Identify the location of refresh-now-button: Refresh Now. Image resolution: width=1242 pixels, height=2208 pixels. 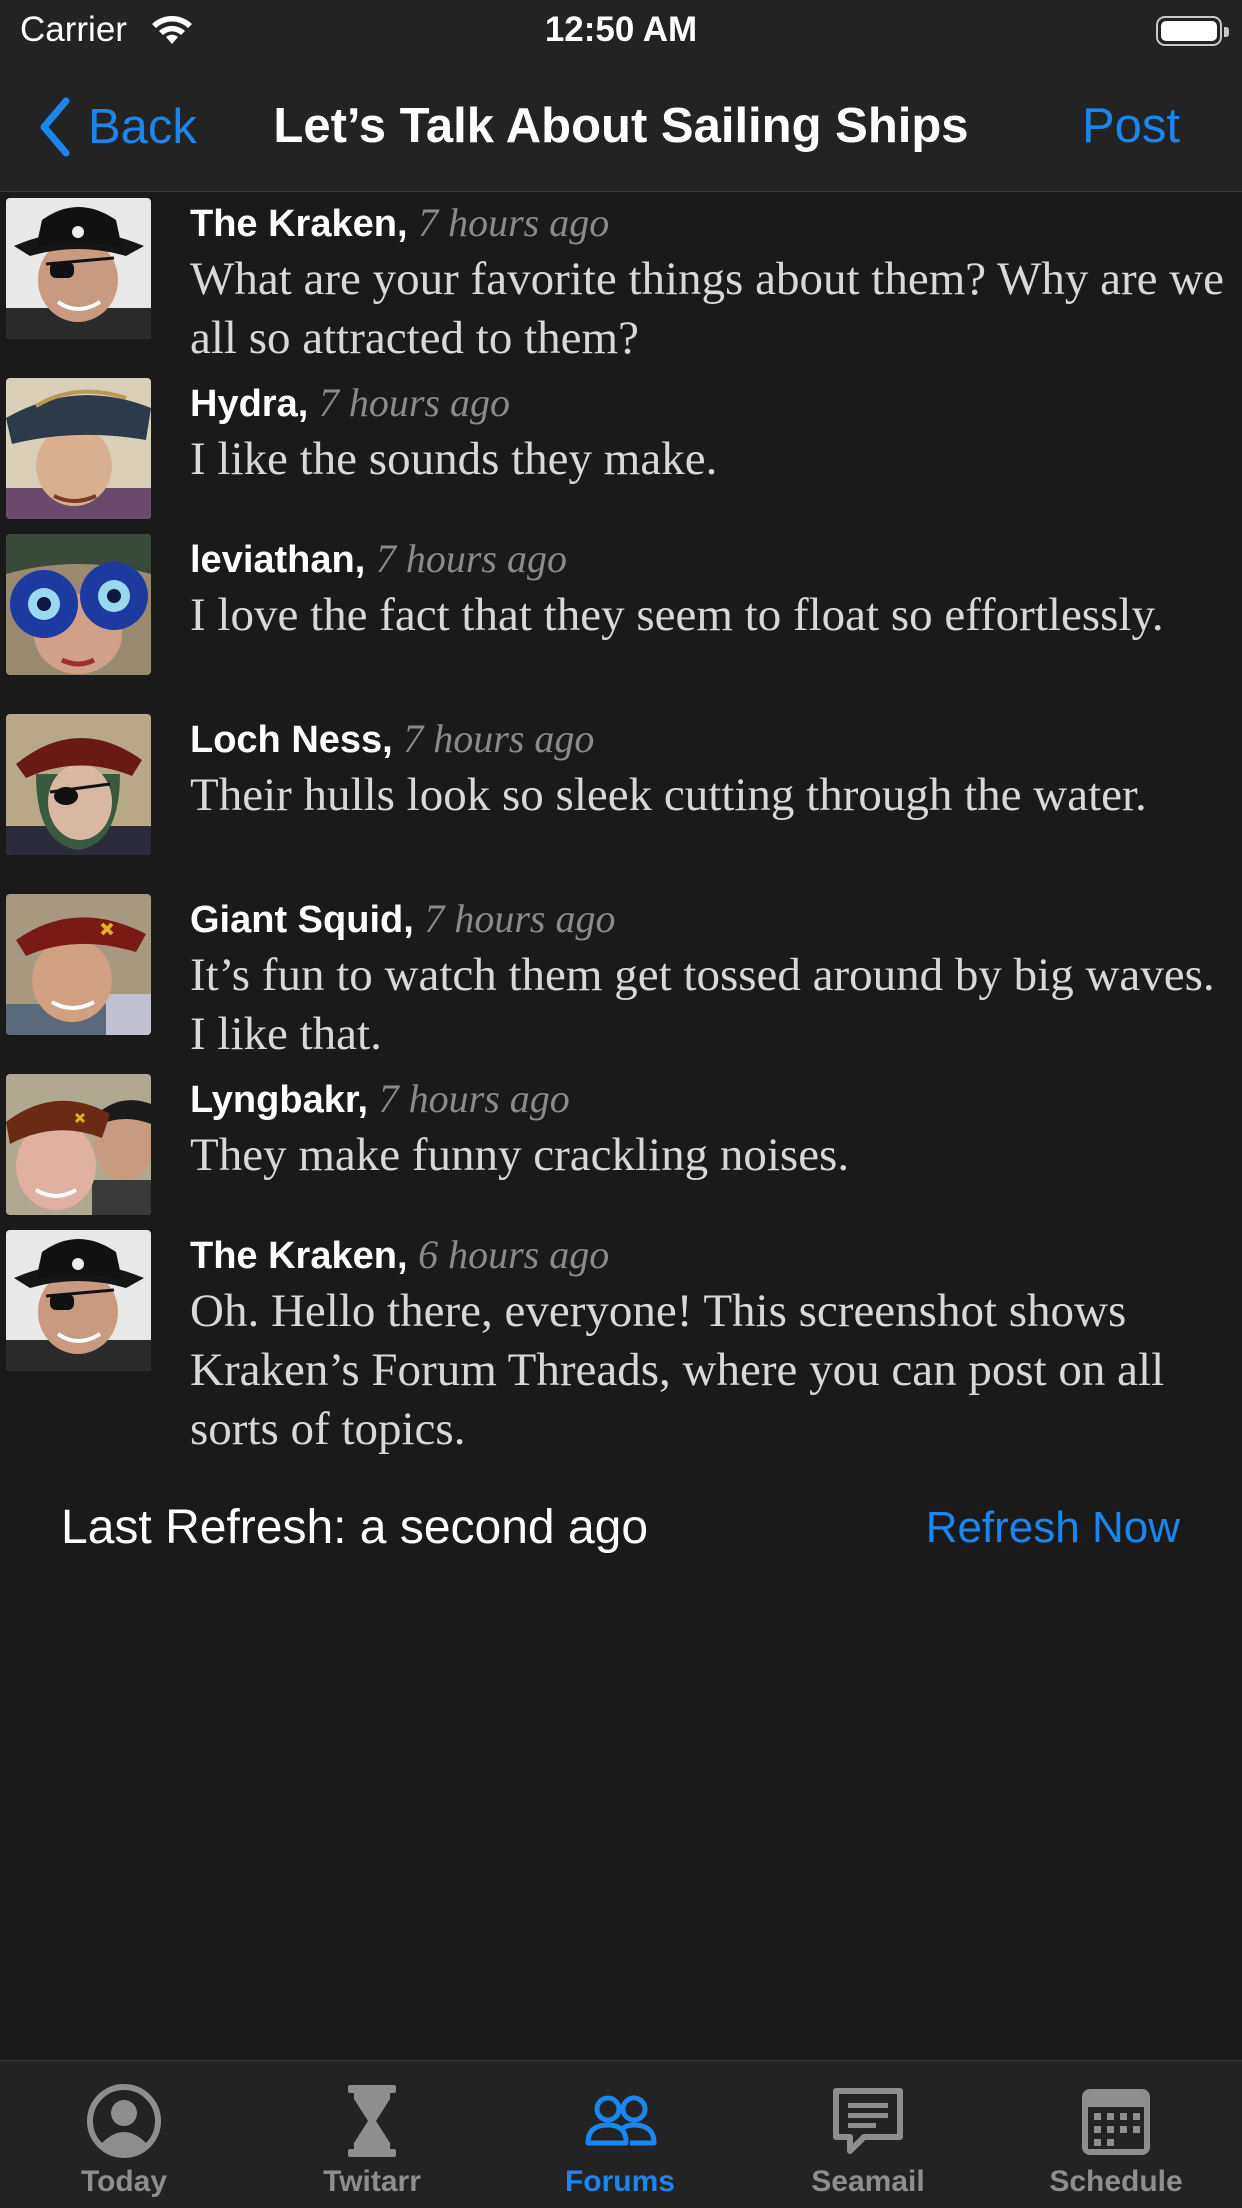
(1053, 1528).